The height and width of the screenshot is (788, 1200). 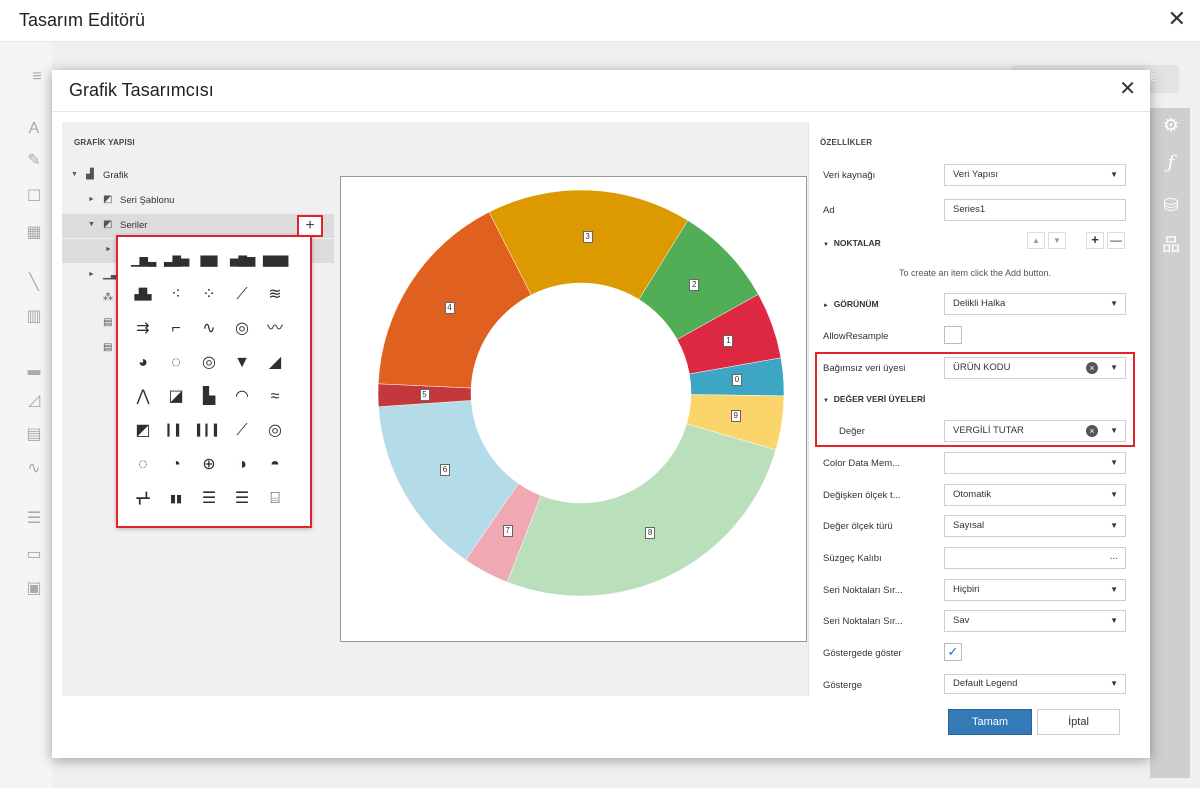 What do you see at coordinates (209, 363) in the screenshot?
I see `nested-doughnut-icon: ◎` at bounding box center [209, 363].